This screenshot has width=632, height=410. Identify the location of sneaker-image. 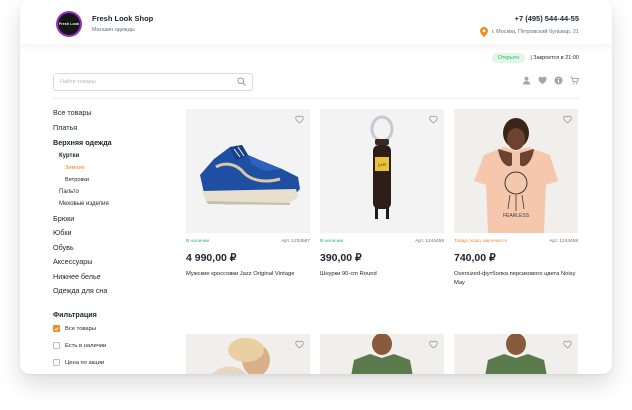
(248, 171).